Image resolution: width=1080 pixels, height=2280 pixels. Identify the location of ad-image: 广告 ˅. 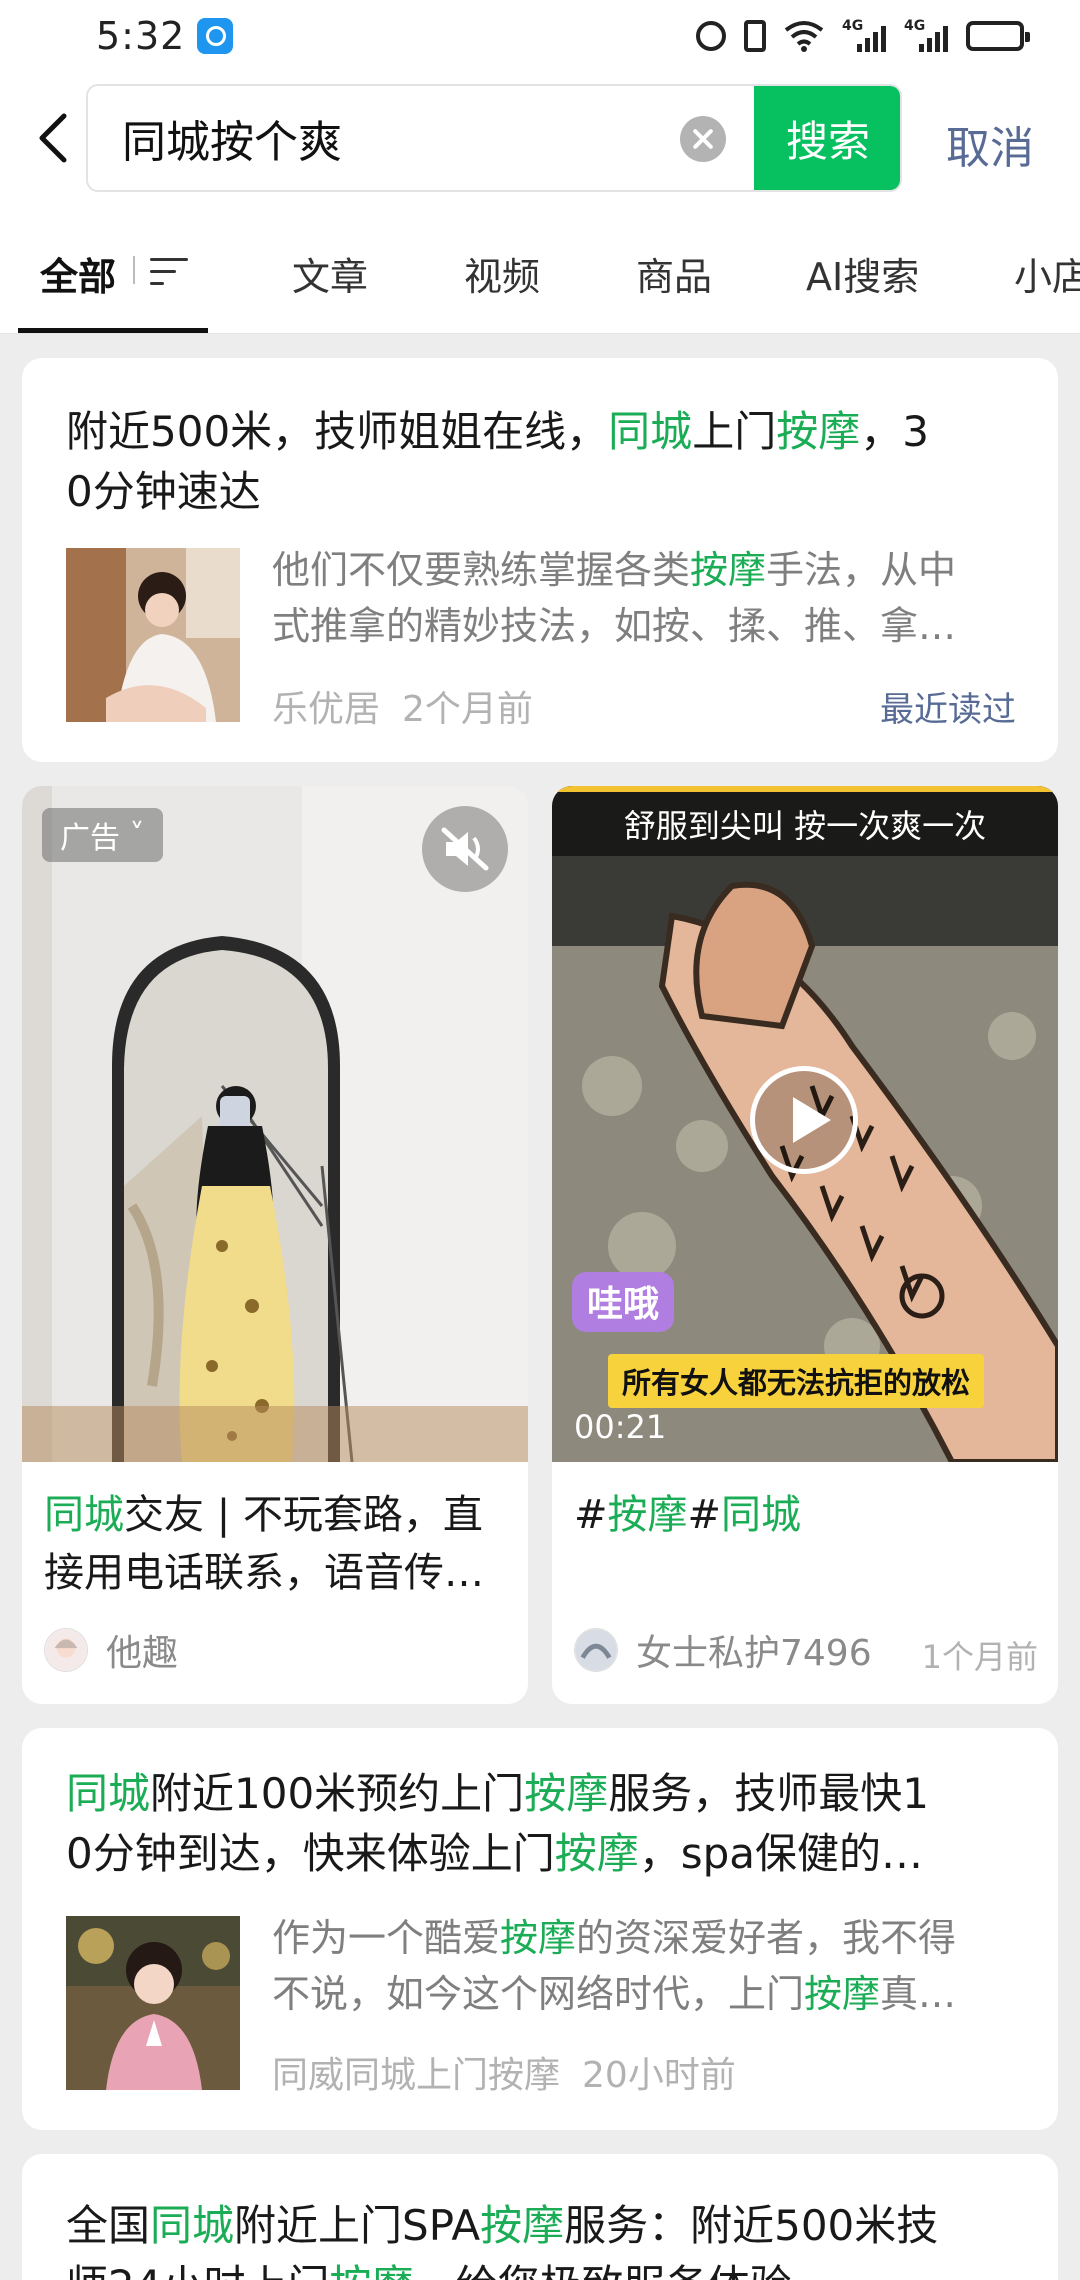
(275, 1124).